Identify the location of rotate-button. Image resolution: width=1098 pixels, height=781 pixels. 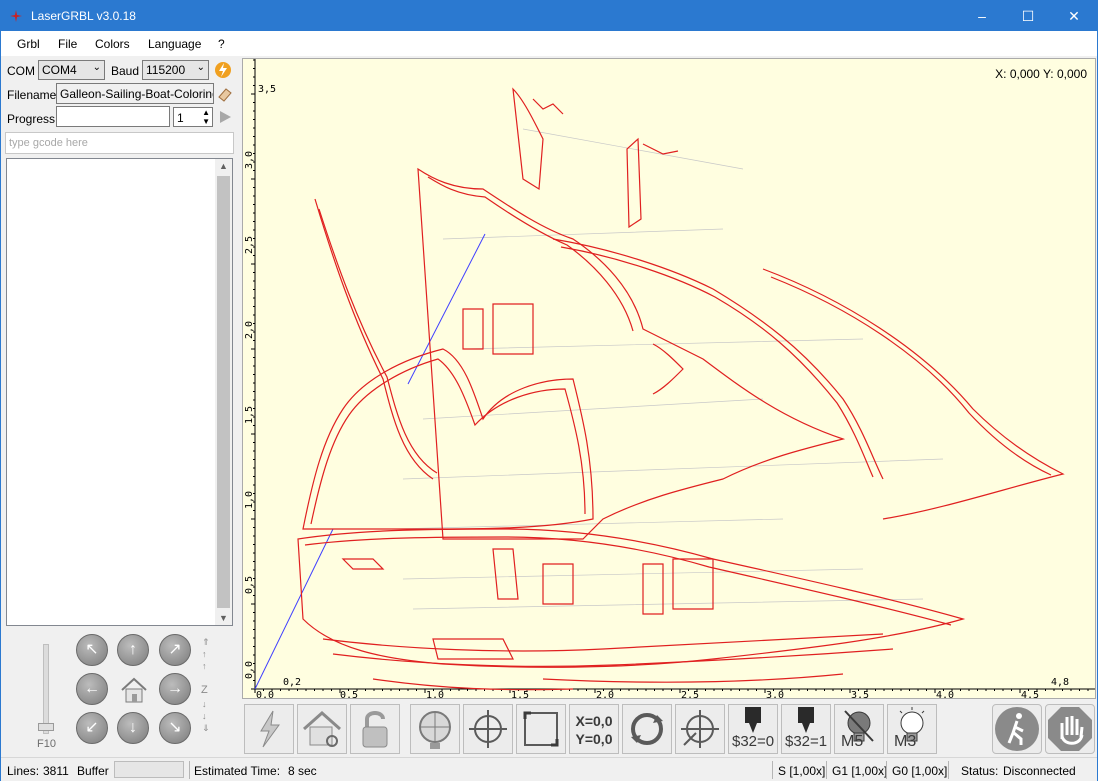
(647, 729).